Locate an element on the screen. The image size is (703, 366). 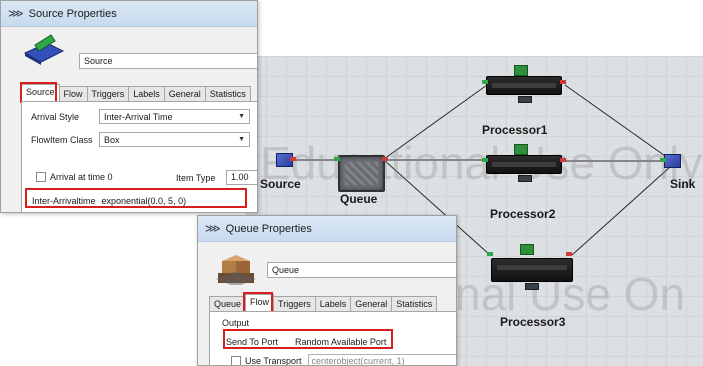
tab-queue: Queue is located at coordinates (228, 303).